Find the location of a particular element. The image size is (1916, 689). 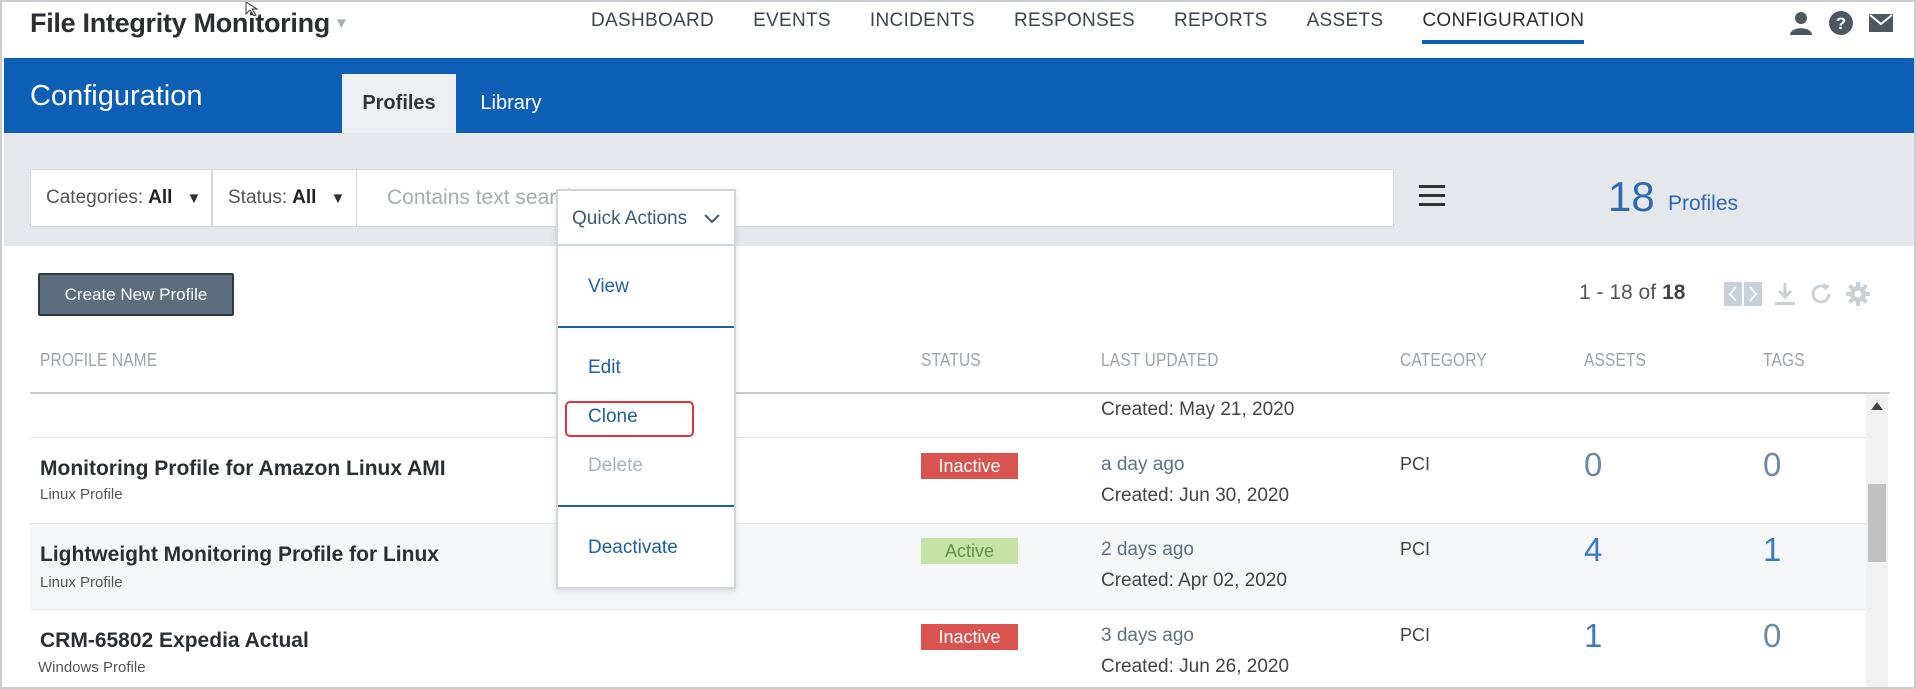

nav-configuration: CONFIGURATION is located at coordinates (1503, 23).